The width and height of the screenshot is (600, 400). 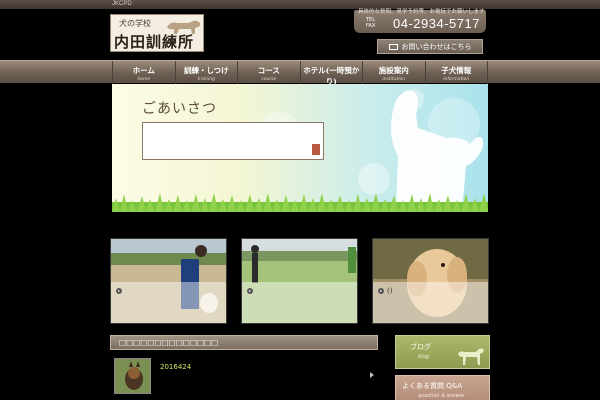 I want to click on site-logo: 犬の学校 内田訓練所, so click(x=157, y=33).